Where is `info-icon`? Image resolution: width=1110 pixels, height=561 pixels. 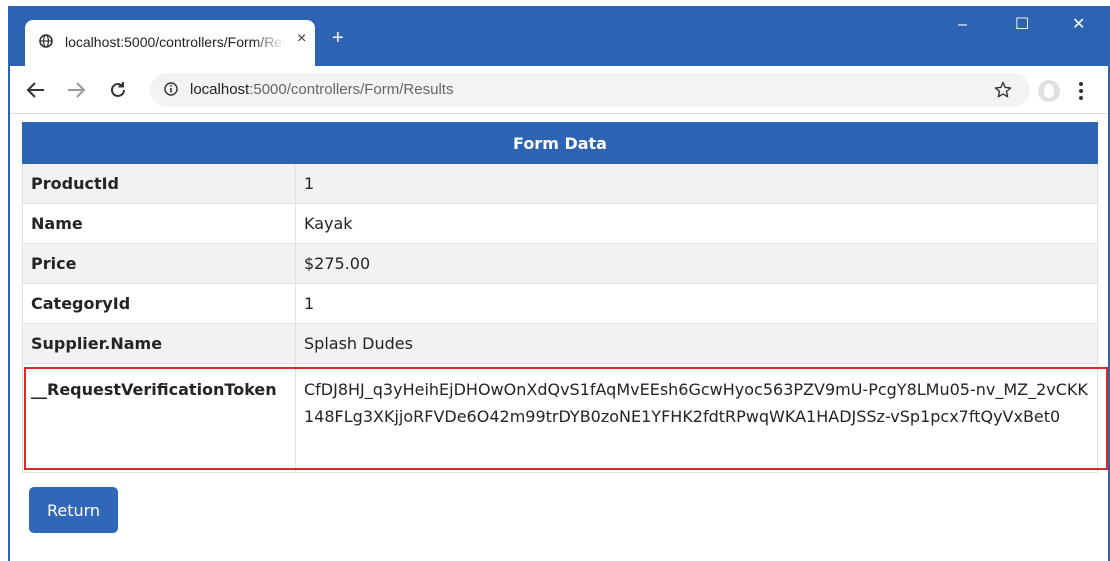
info-icon is located at coordinates (171, 89).